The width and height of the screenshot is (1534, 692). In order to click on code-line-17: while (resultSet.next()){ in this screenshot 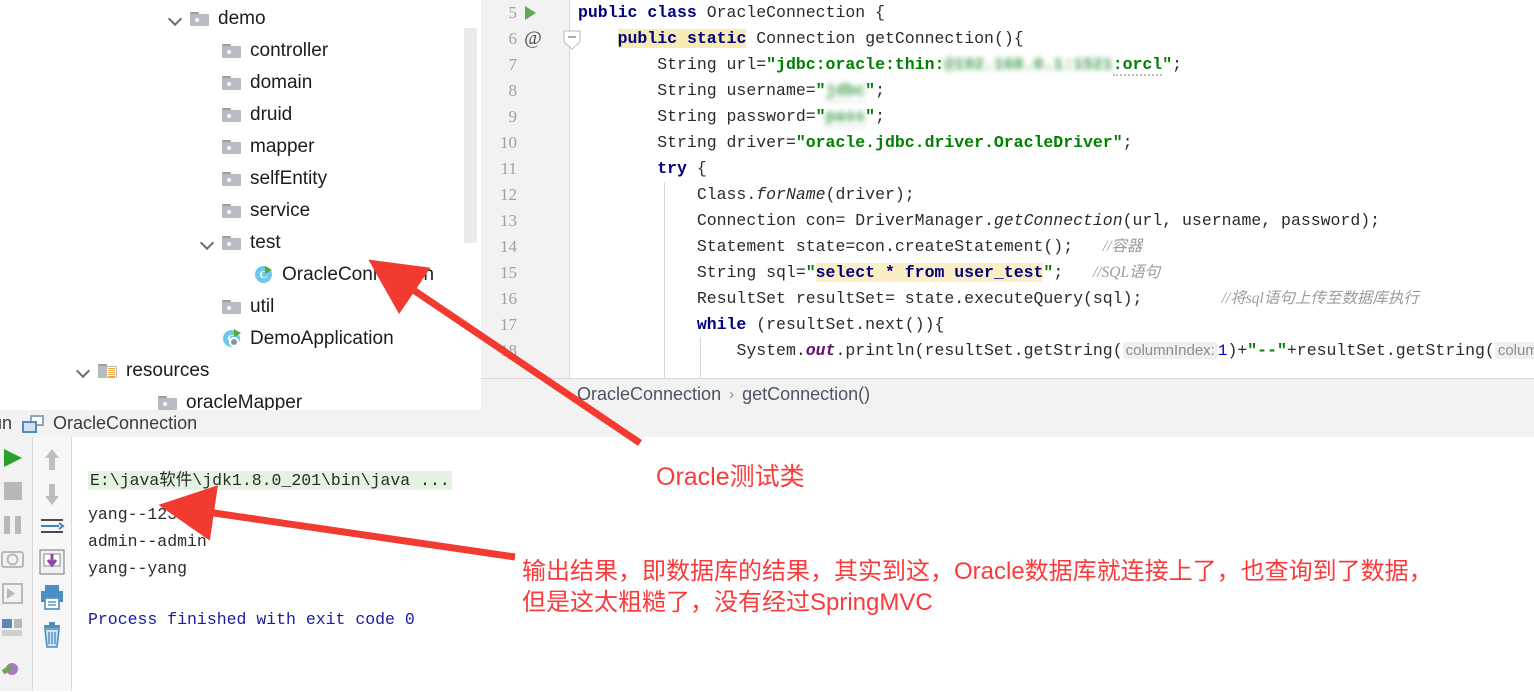, I will do `click(761, 325)`.